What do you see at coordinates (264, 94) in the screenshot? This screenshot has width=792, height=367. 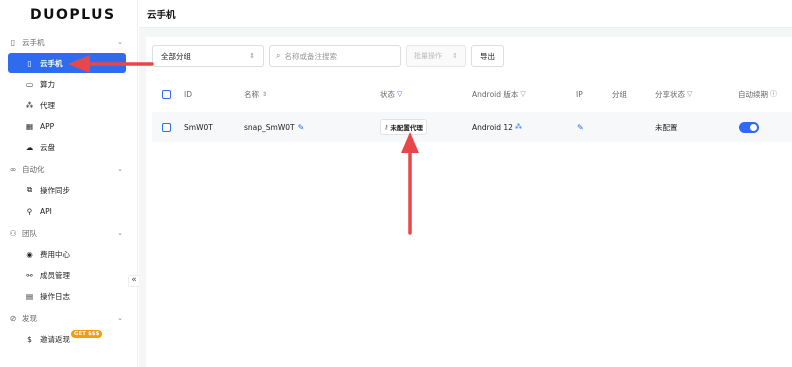 I see `sort-icon: ⇕` at bounding box center [264, 94].